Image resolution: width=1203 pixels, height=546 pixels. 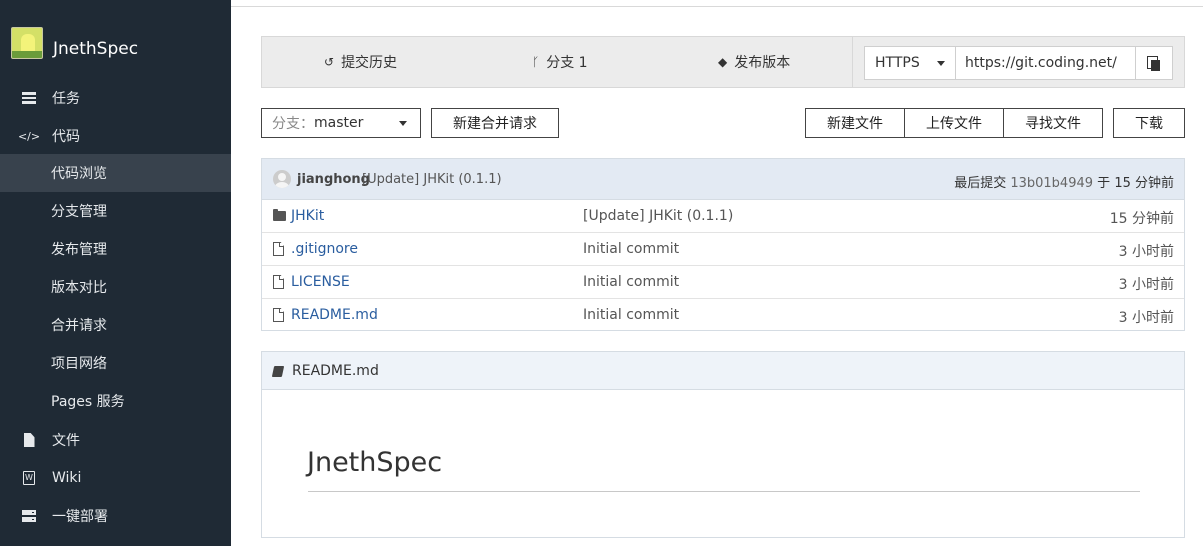 What do you see at coordinates (29, 478) in the screenshot?
I see `wiki-icon: W` at bounding box center [29, 478].